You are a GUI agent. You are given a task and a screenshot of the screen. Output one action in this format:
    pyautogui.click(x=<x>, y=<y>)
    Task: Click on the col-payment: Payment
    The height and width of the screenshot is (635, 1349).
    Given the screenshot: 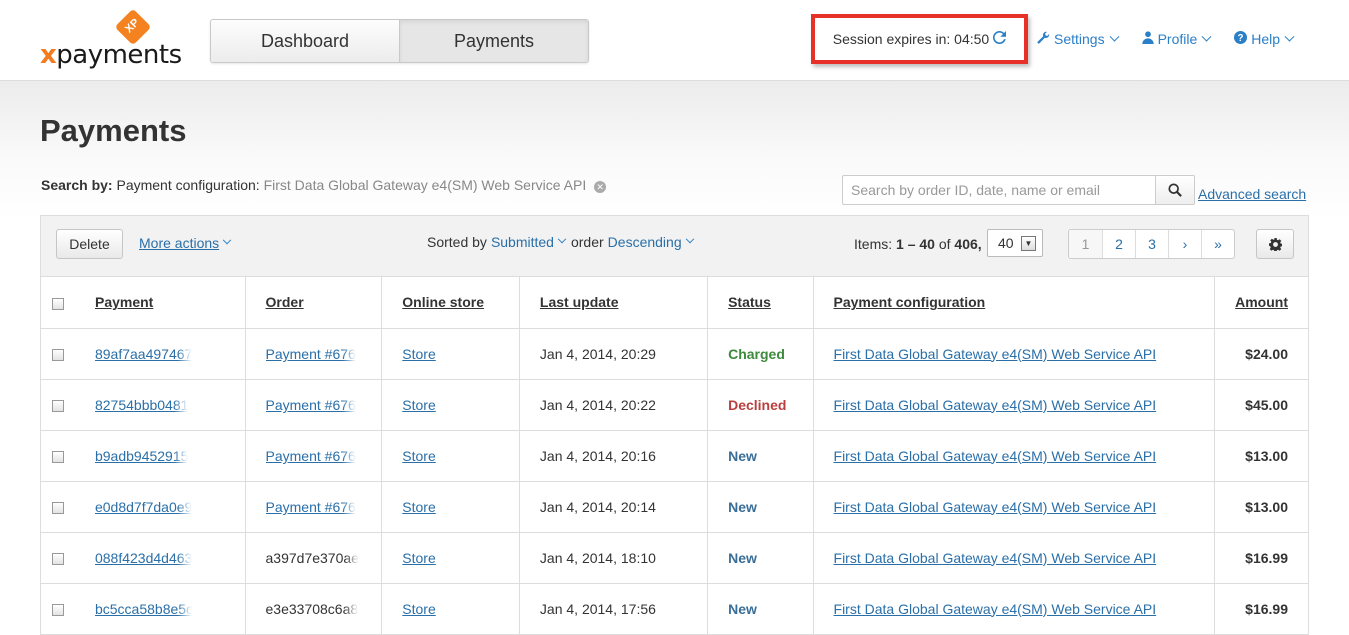 What is the action you would take?
    pyautogui.click(x=160, y=303)
    